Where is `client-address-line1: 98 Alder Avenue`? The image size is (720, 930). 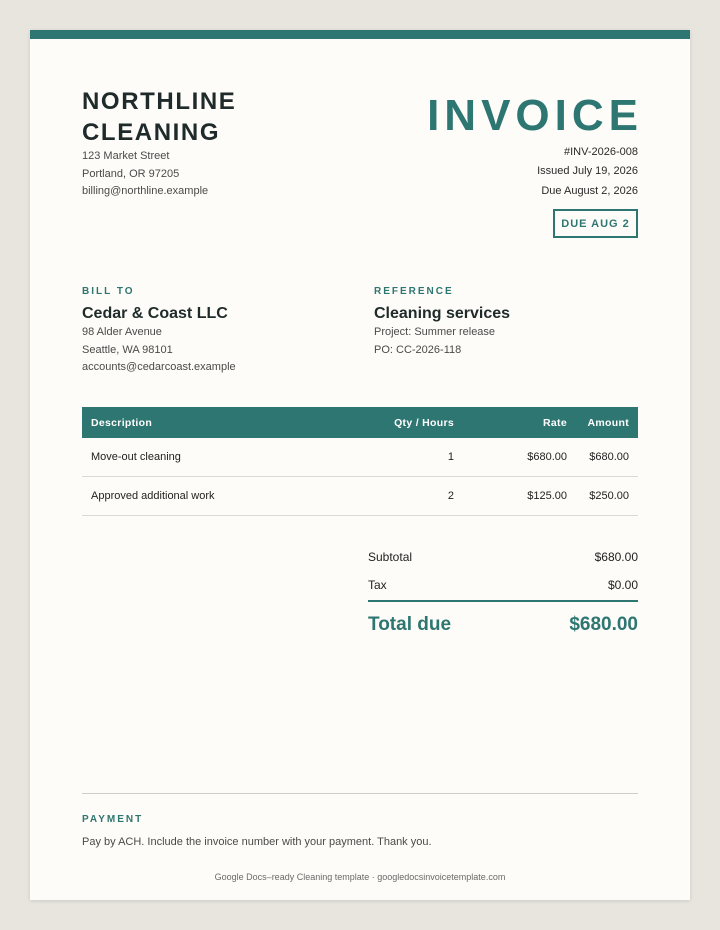
client-address-line1: 98 Alder Avenue is located at coordinates (122, 332).